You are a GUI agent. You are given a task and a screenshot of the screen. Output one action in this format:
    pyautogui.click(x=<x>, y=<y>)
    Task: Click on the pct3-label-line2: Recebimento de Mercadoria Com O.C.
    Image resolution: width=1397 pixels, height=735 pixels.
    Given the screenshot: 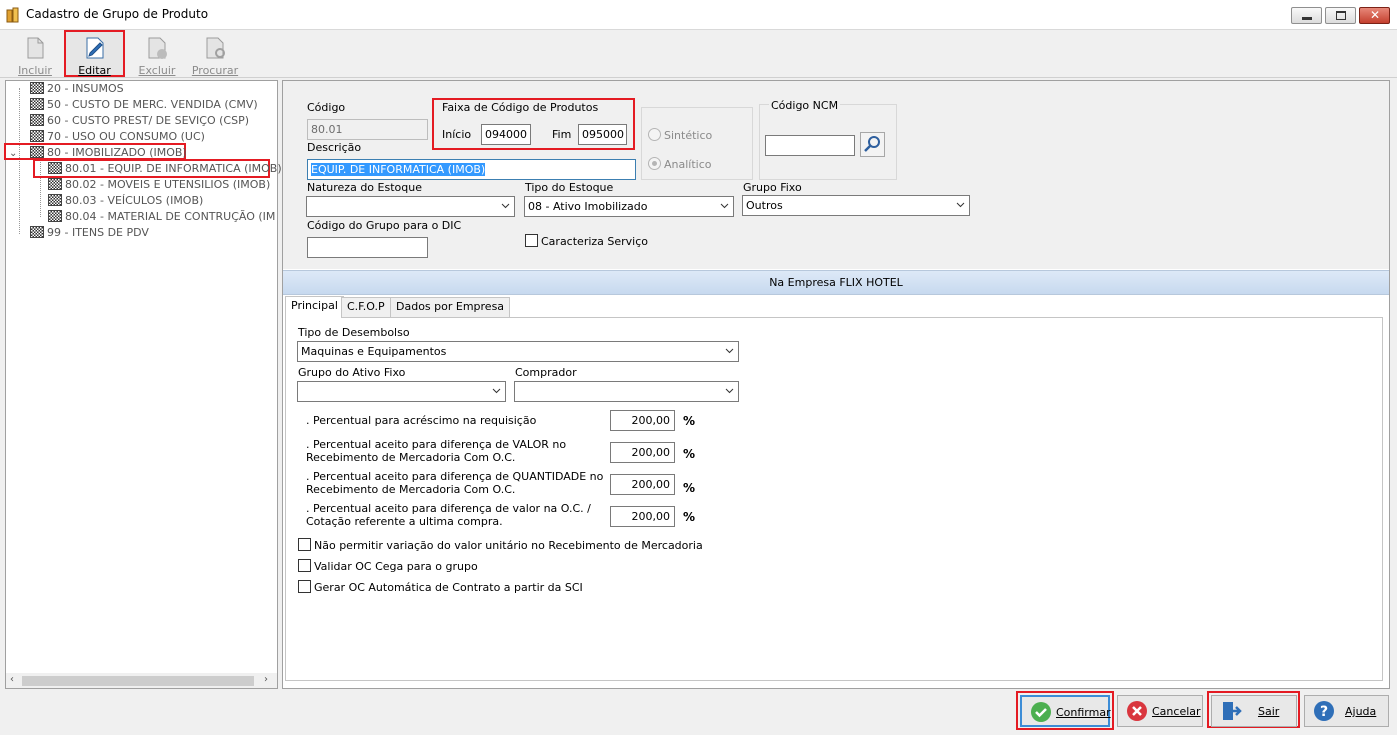 What is the action you would take?
    pyautogui.click(x=411, y=489)
    